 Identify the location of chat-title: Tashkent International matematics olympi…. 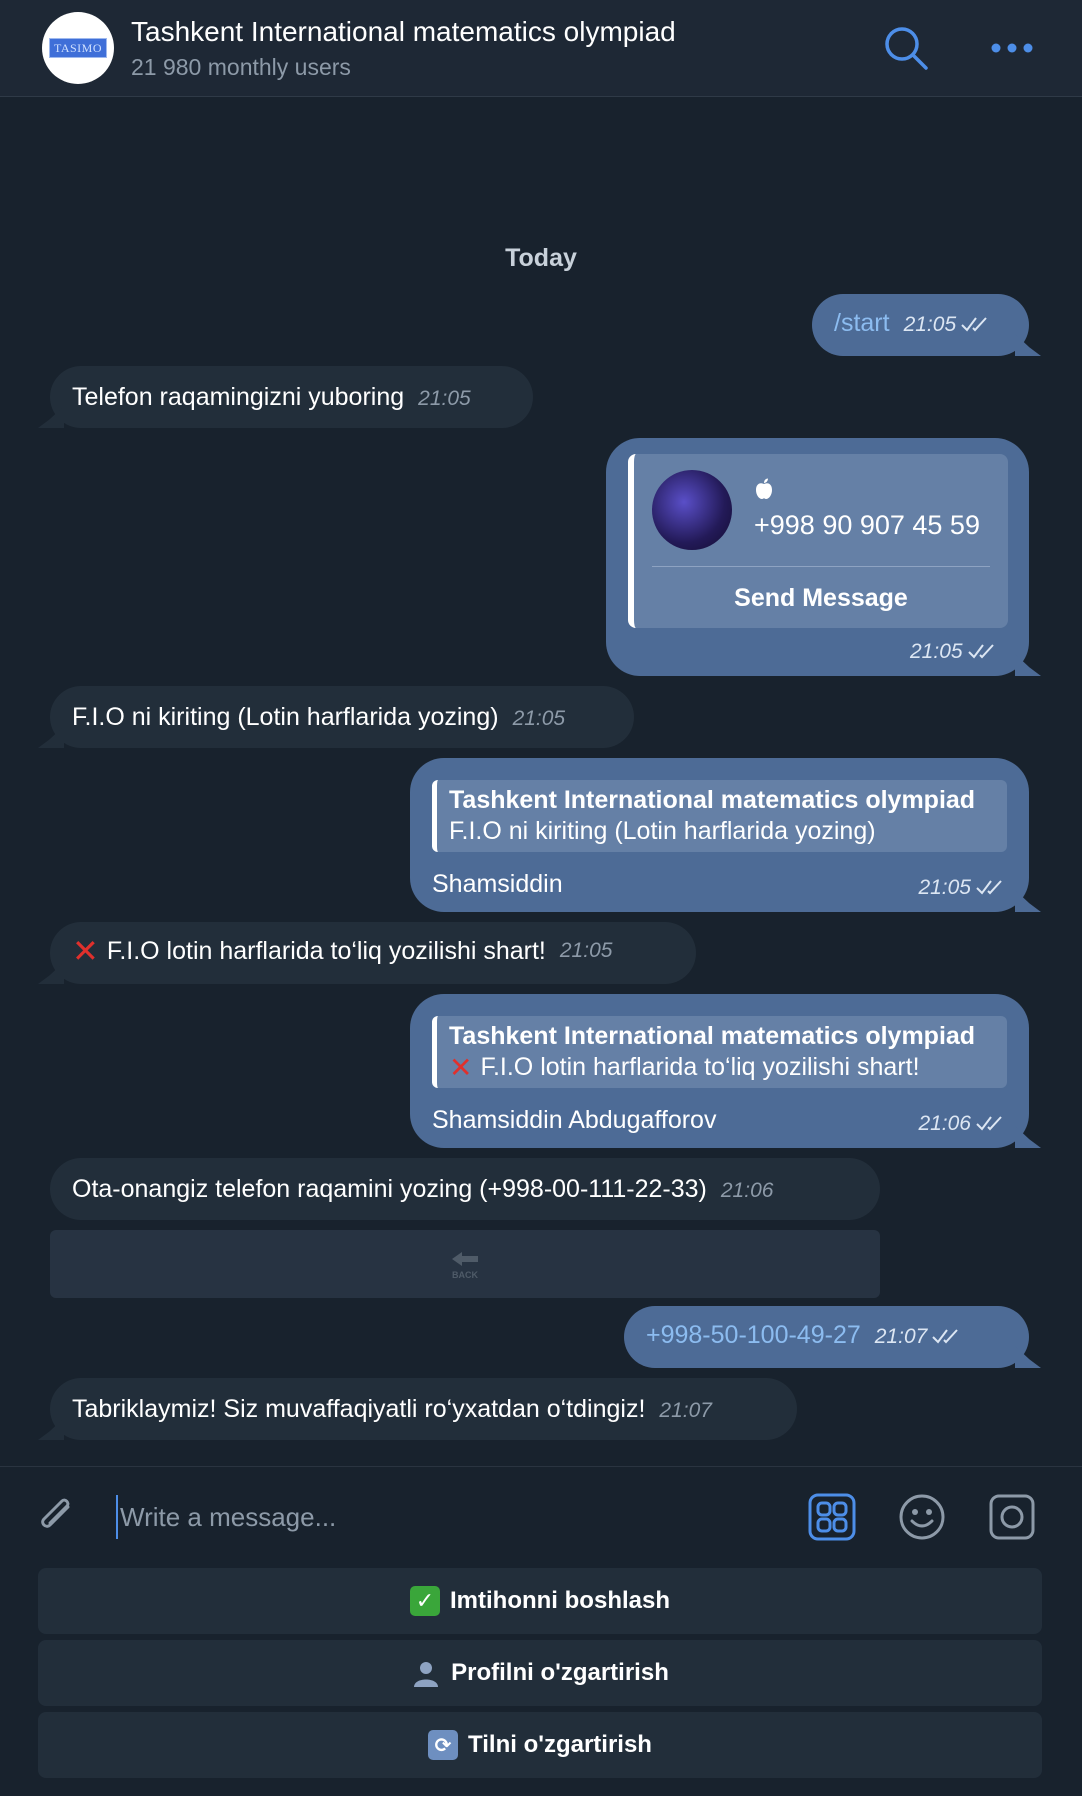
(403, 32).